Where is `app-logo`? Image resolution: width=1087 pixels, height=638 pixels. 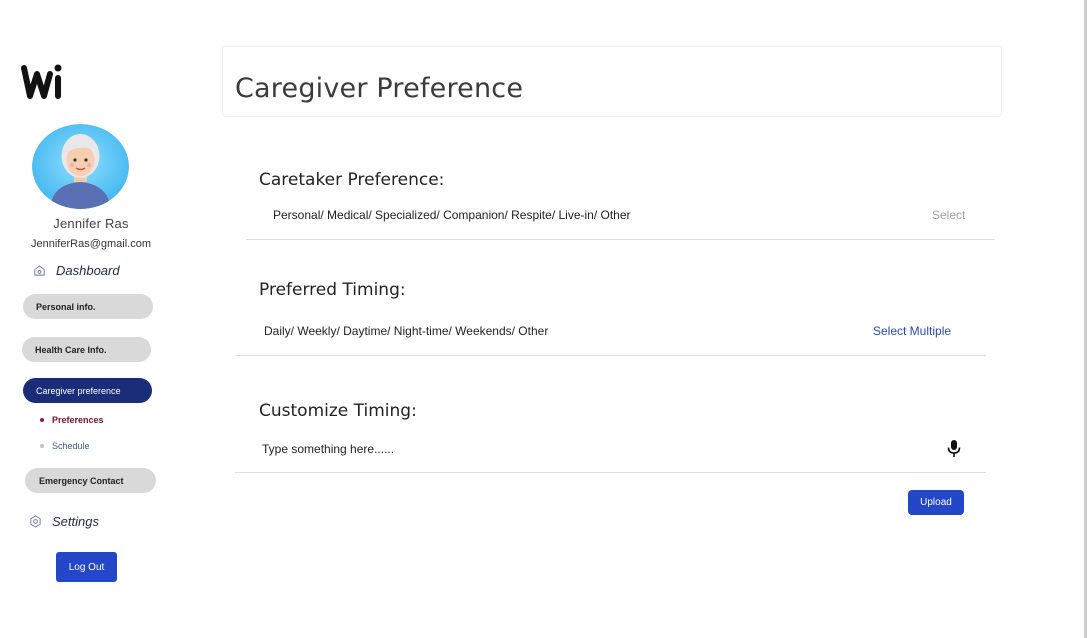
app-logo is located at coordinates (42, 81).